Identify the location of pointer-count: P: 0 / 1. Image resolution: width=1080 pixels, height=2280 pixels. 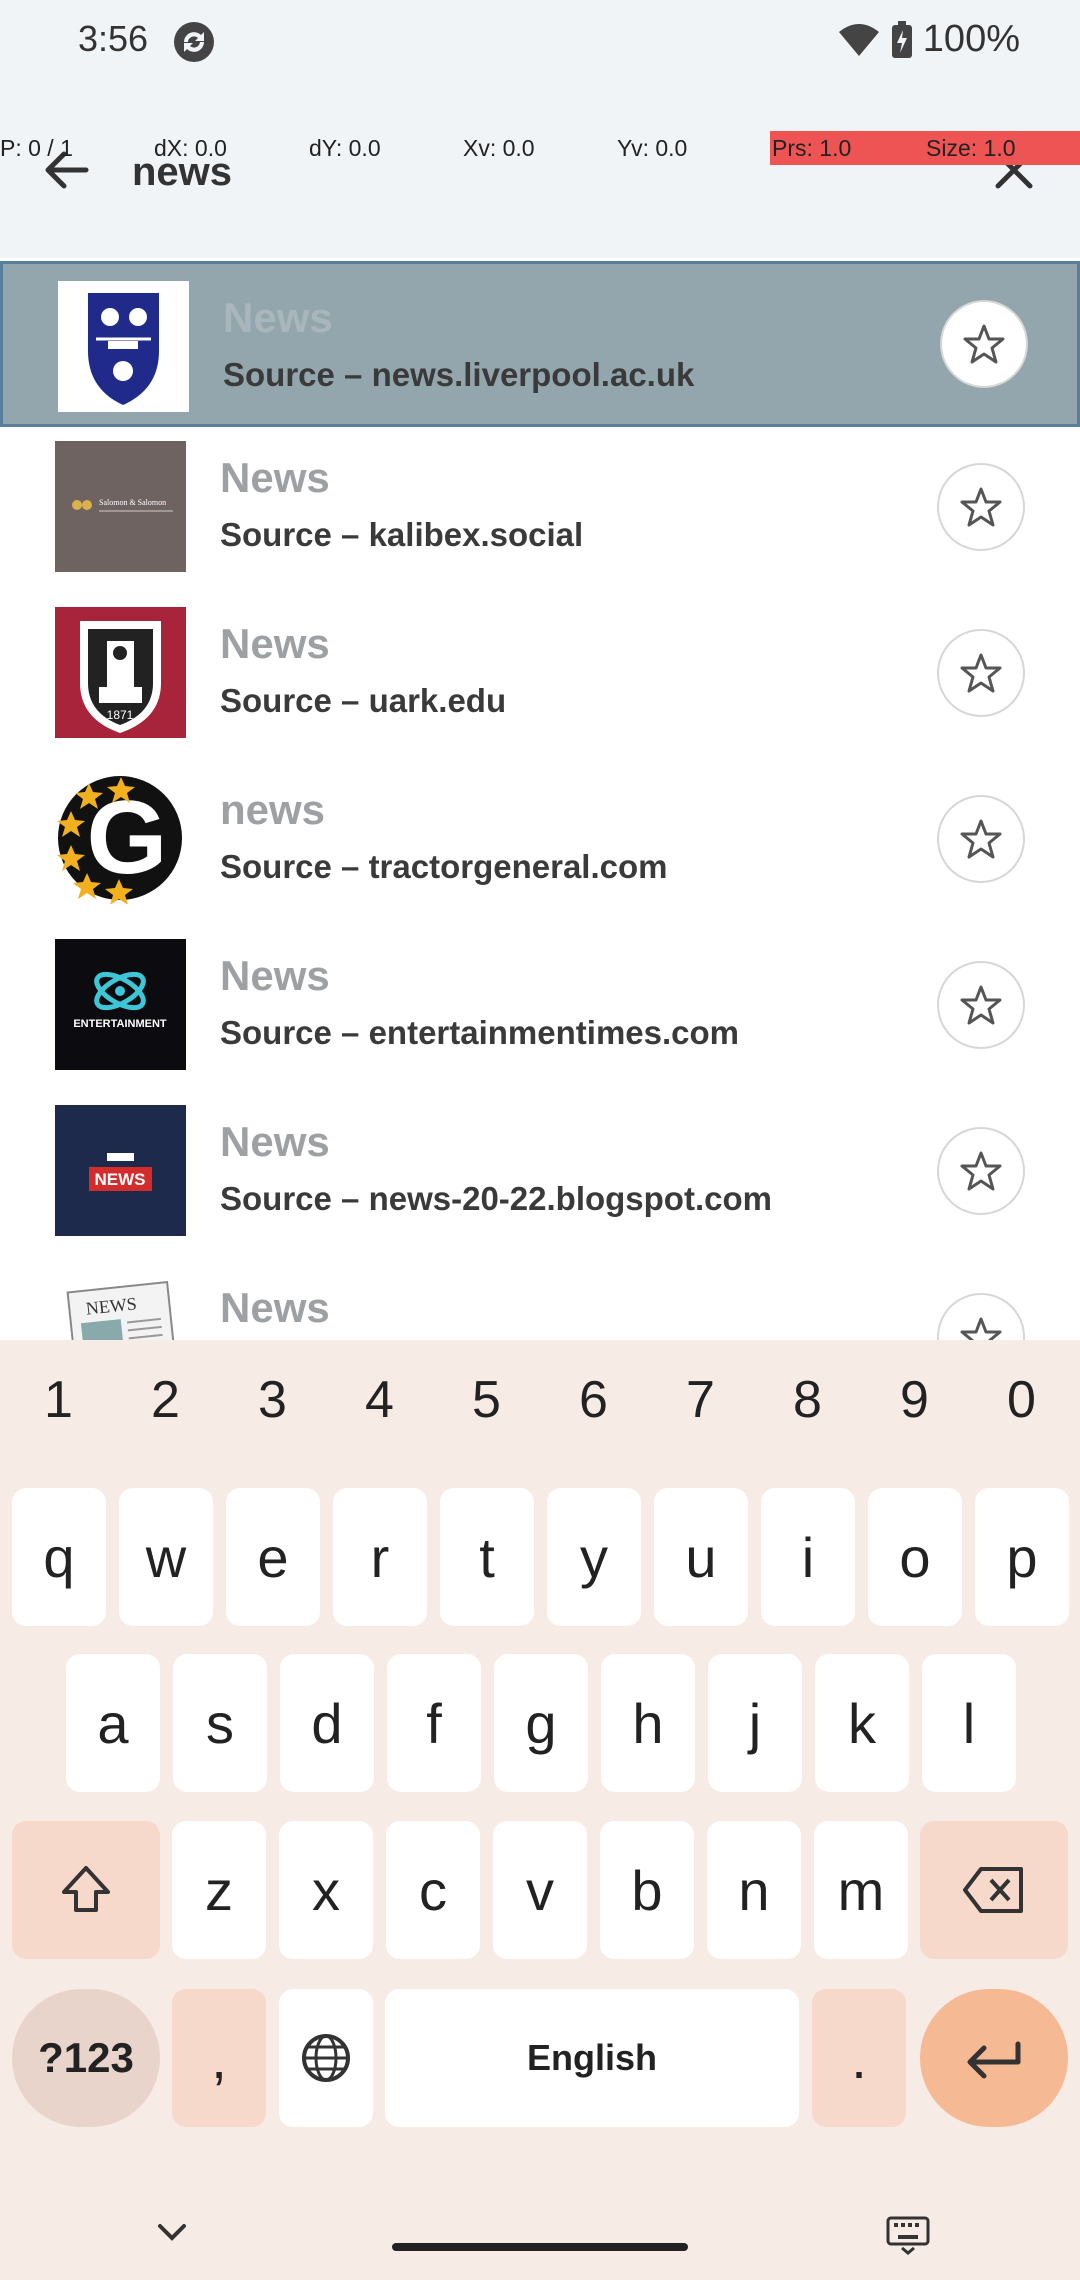
(36, 148).